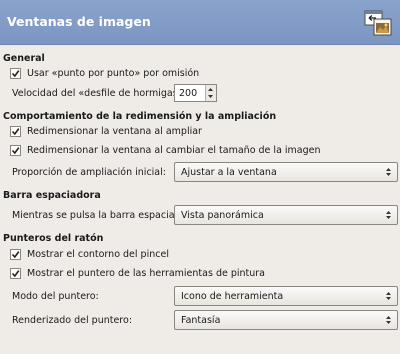 Image resolution: width=400 pixels, height=354 pixels. I want to click on marching-ants-value: 200, so click(188, 93).